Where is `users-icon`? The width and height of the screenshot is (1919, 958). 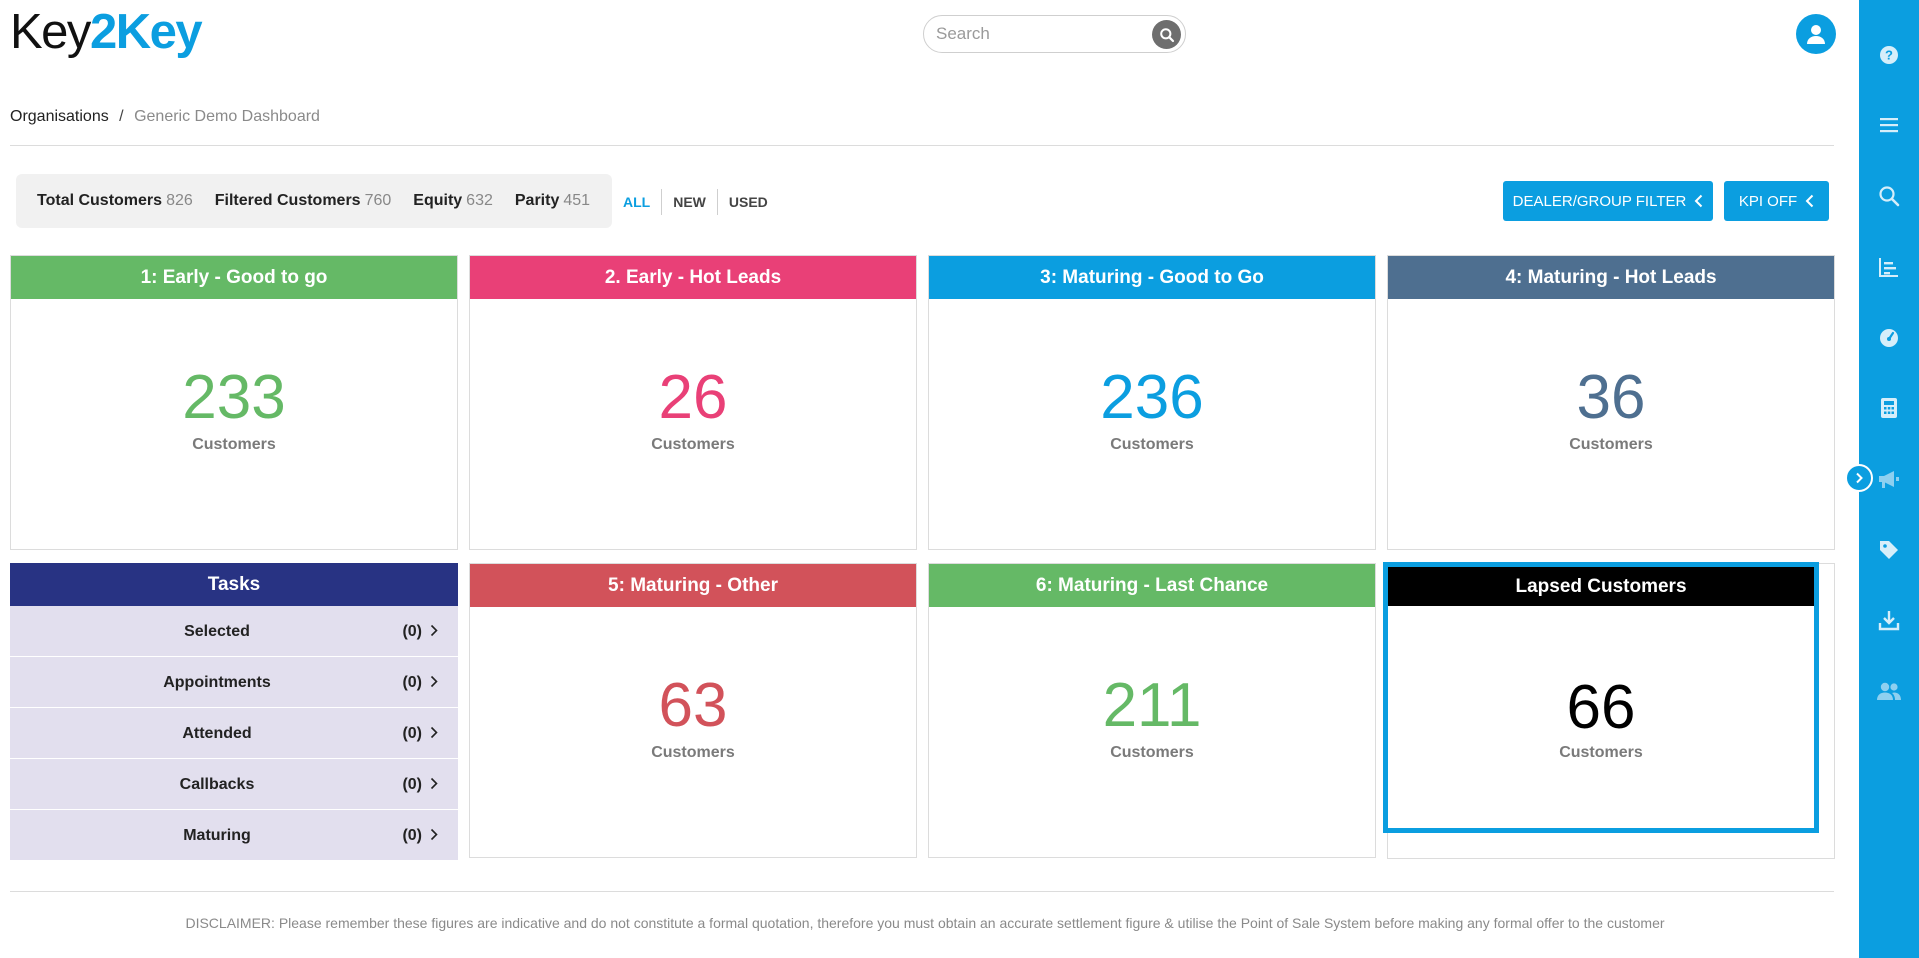 users-icon is located at coordinates (1889, 691).